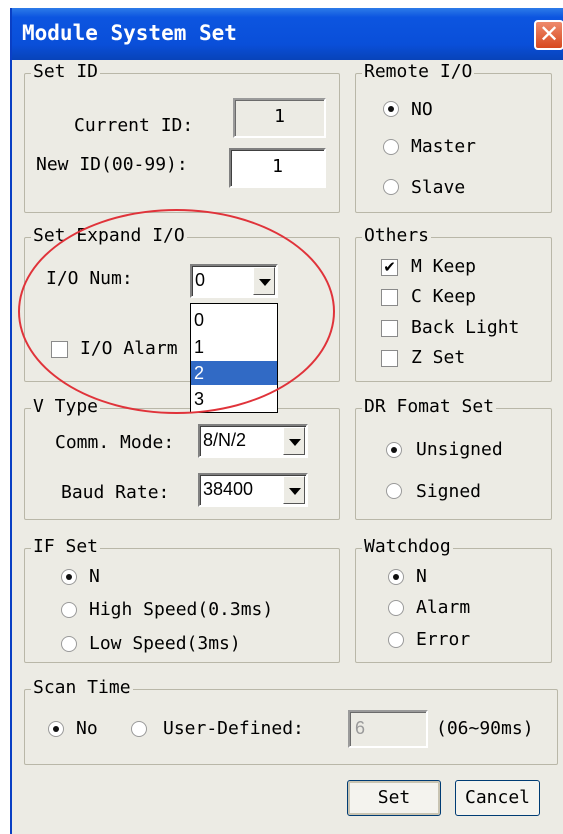  What do you see at coordinates (277, 168) in the screenshot?
I see `new-id-input: 1` at bounding box center [277, 168].